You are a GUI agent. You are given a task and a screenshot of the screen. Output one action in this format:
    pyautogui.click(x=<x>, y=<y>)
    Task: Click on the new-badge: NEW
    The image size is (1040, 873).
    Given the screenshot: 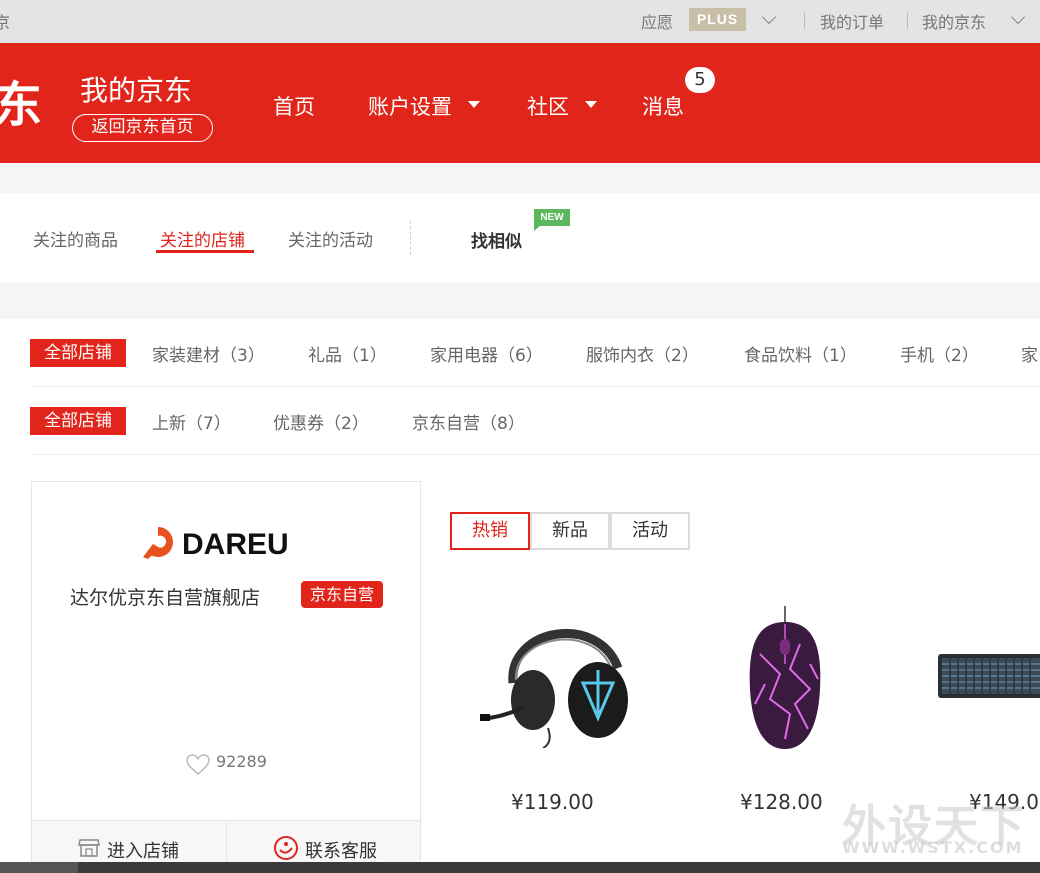 What is the action you would take?
    pyautogui.click(x=552, y=220)
    